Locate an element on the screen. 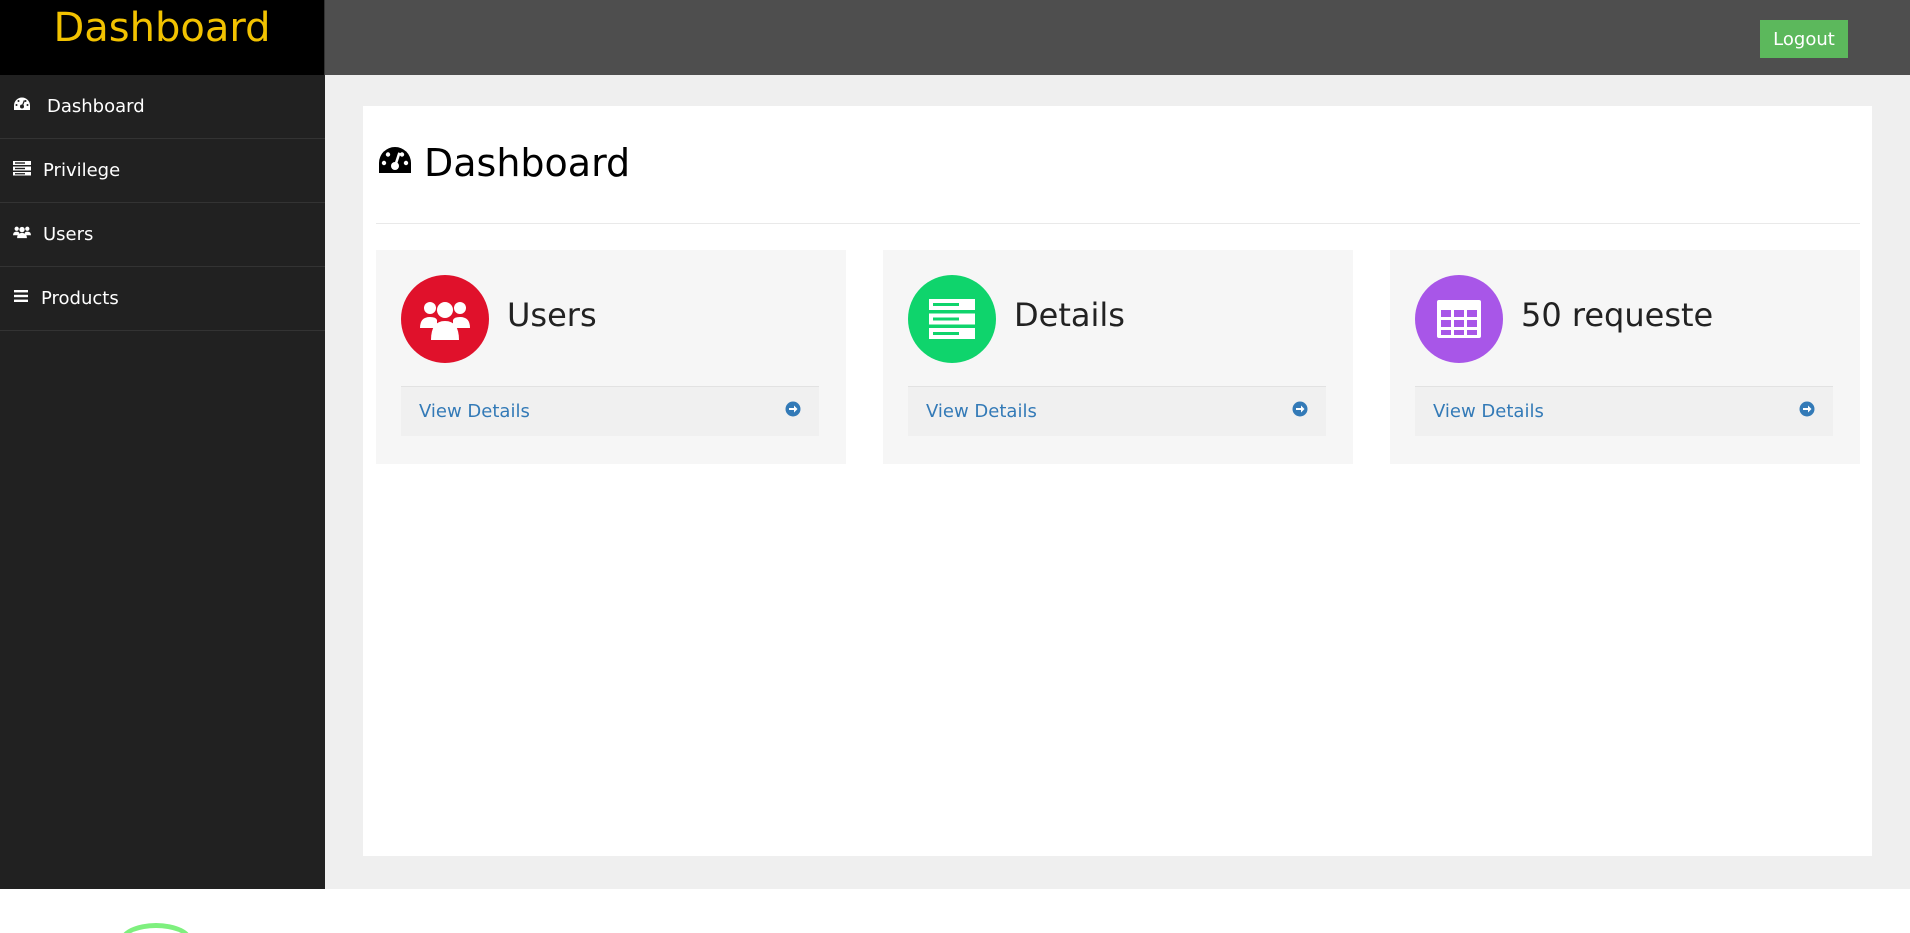  card-details: Details View Details is located at coordinates (1118, 357).